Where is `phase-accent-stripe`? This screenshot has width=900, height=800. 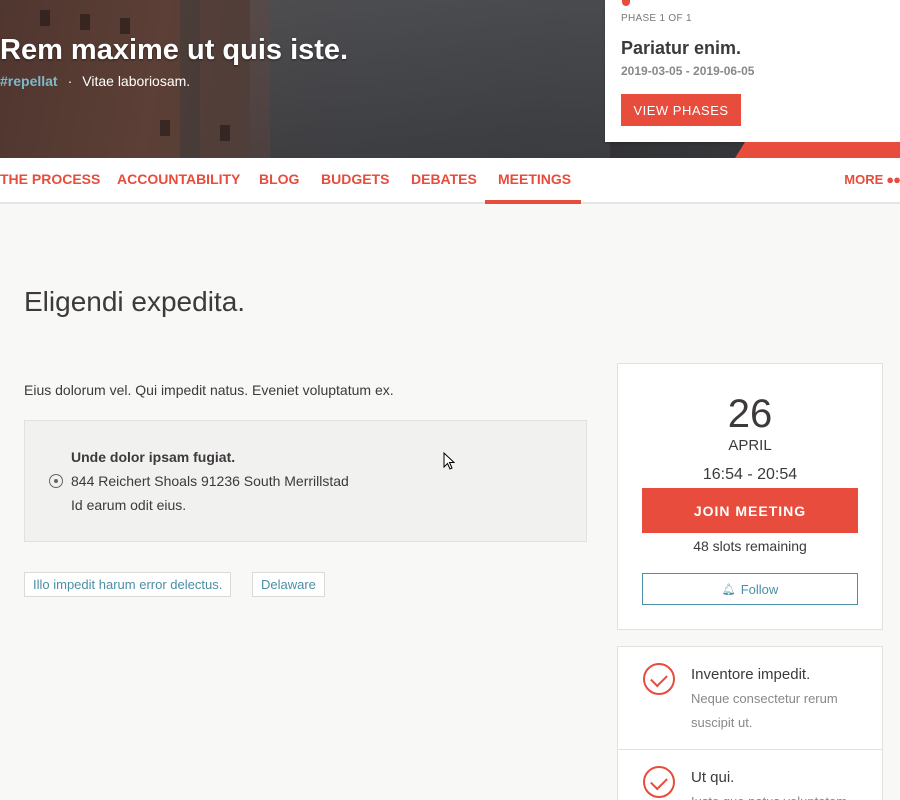 phase-accent-stripe is located at coordinates (817, 150).